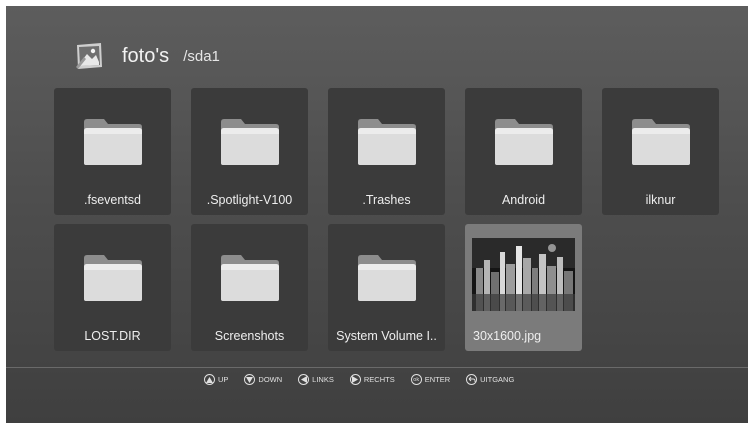  I want to click on file-label: .Spotlight-V100, so click(249, 200).